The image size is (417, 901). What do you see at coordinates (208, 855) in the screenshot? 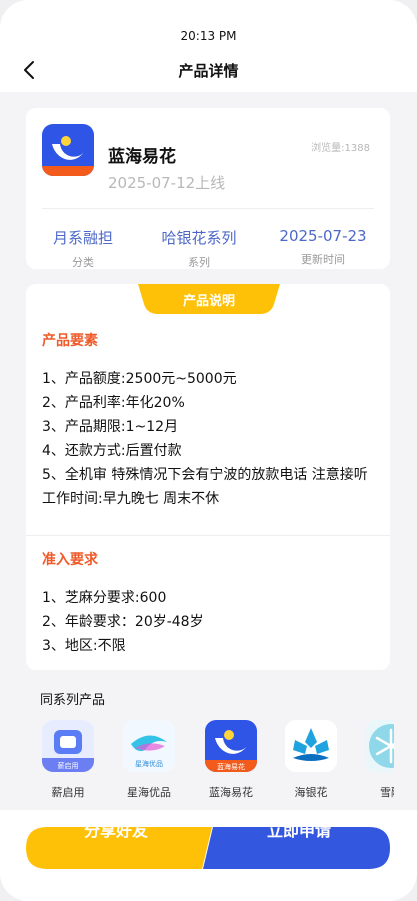
I see `bottom-action-bar: 分享好友 立即申请` at bounding box center [208, 855].